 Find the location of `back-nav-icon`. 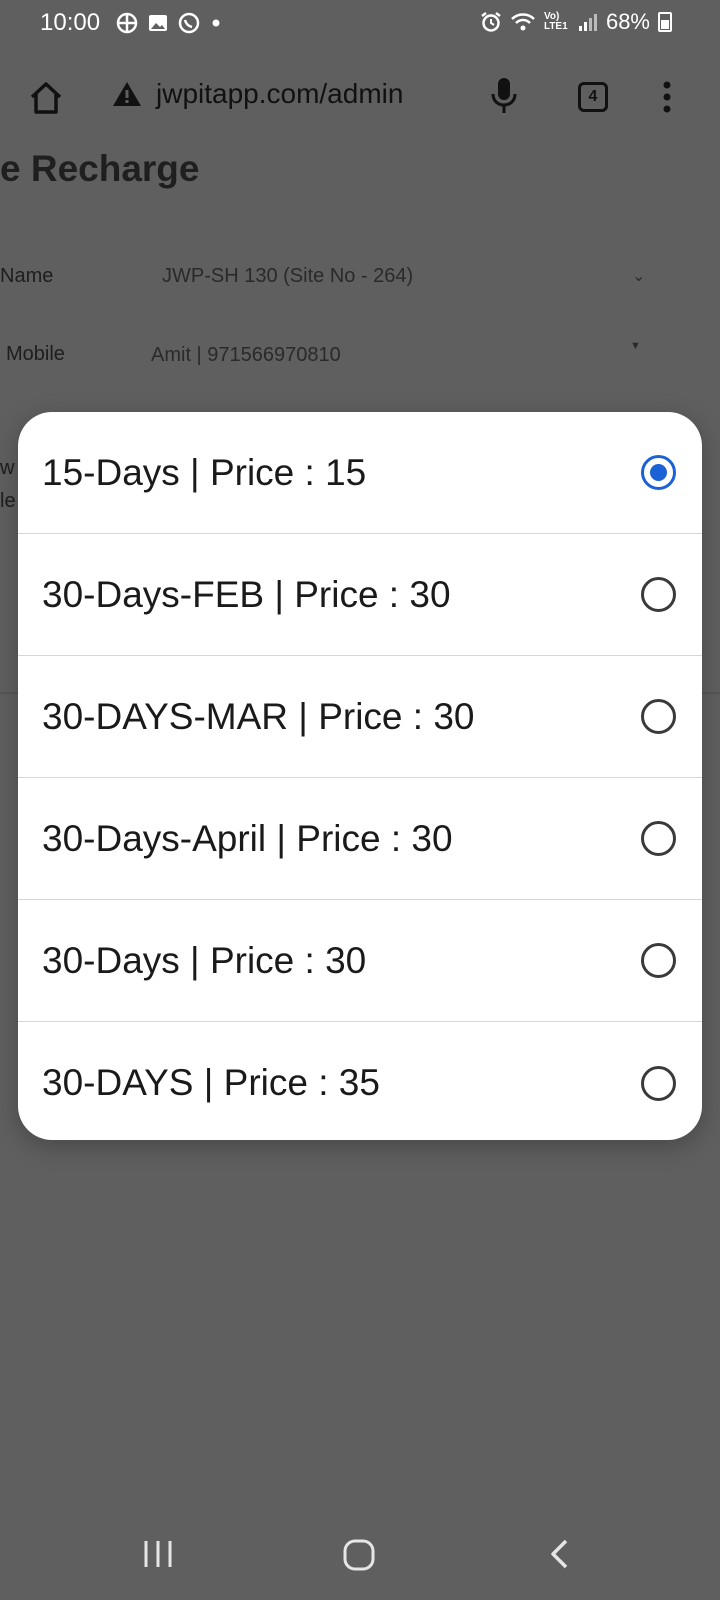

back-nav-icon is located at coordinates (559, 1554).